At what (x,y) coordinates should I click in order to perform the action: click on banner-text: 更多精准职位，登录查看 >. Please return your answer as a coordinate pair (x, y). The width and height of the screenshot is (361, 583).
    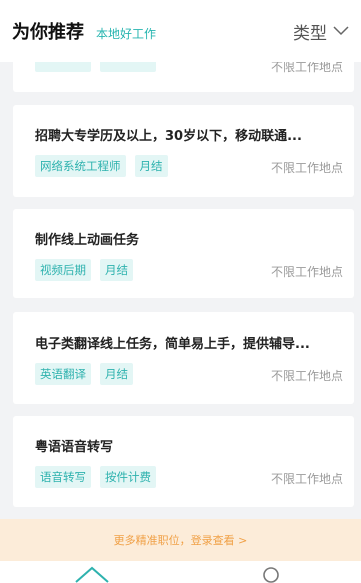
    Looking at the image, I should click on (180, 540).